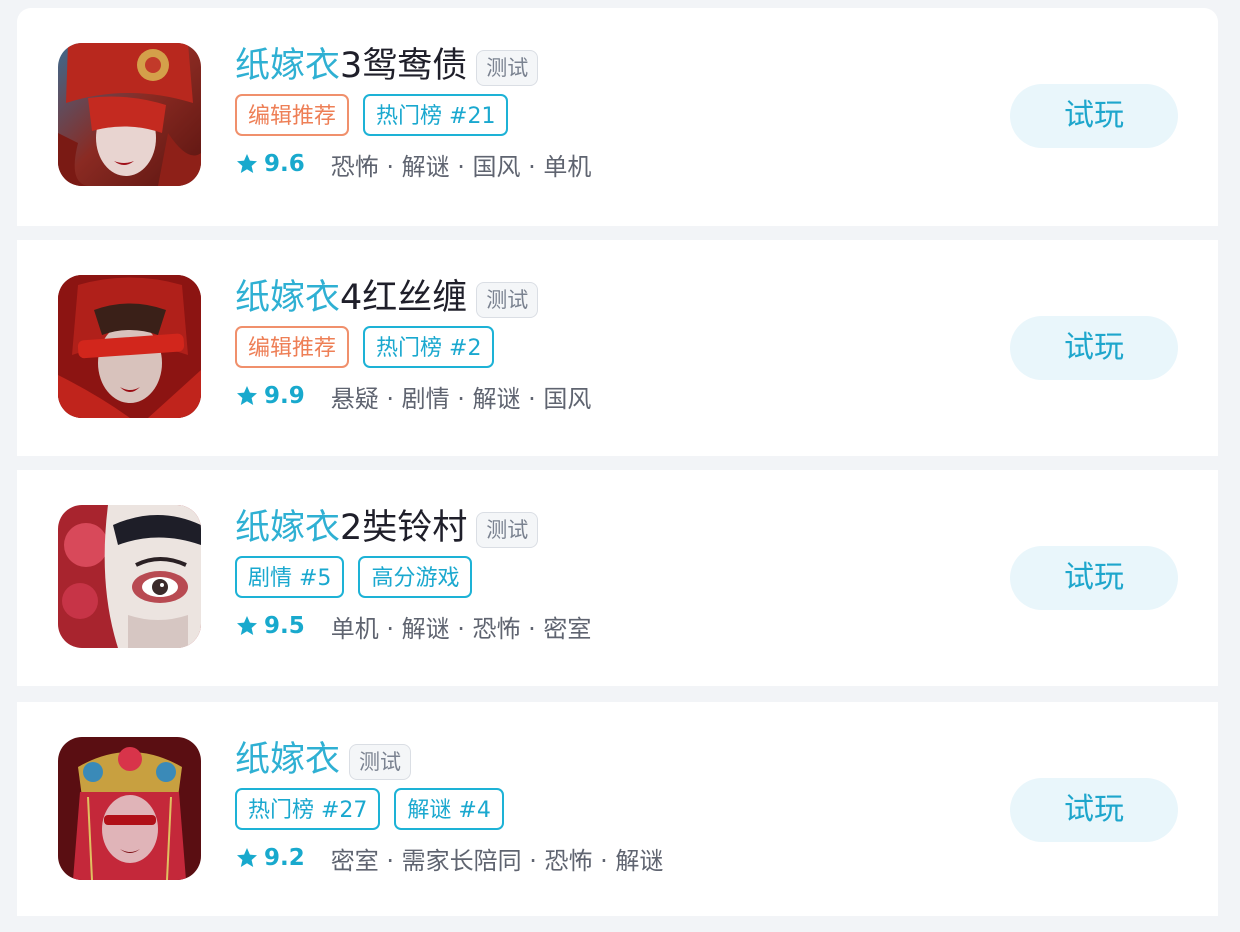 The width and height of the screenshot is (1240, 932). What do you see at coordinates (129, 346) in the screenshot?
I see `game-icon-bride-red-ribbon` at bounding box center [129, 346].